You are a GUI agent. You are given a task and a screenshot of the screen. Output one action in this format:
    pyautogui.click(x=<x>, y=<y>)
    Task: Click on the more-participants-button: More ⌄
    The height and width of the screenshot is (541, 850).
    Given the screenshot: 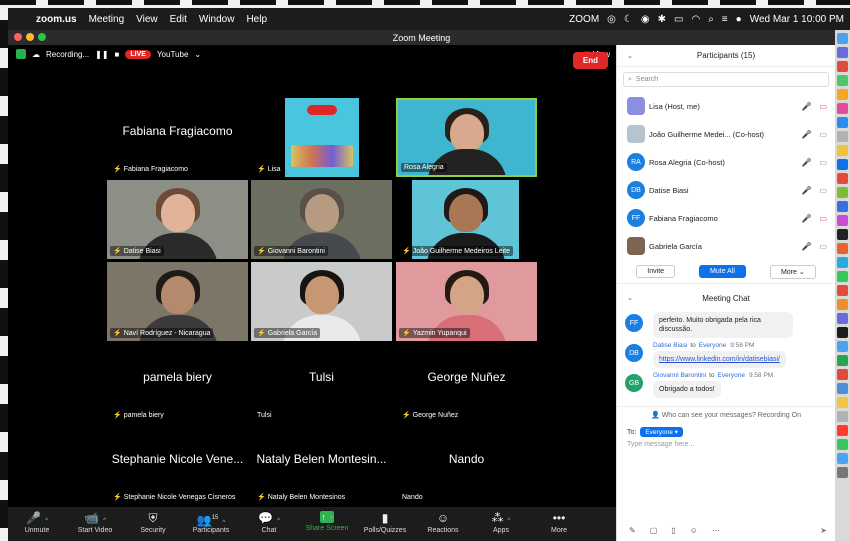 What is the action you would take?
    pyautogui.click(x=792, y=271)
    